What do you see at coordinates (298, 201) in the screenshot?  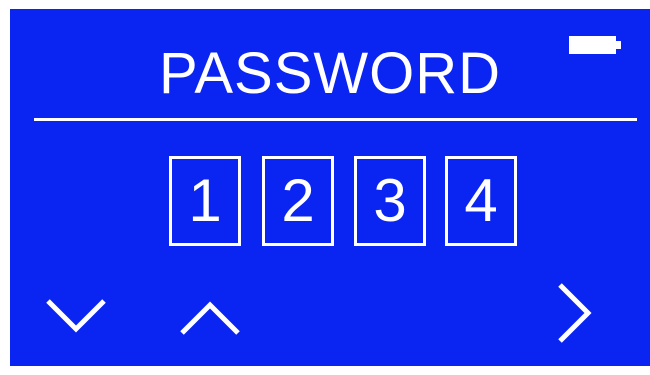 I see `password-digit-2: 2` at bounding box center [298, 201].